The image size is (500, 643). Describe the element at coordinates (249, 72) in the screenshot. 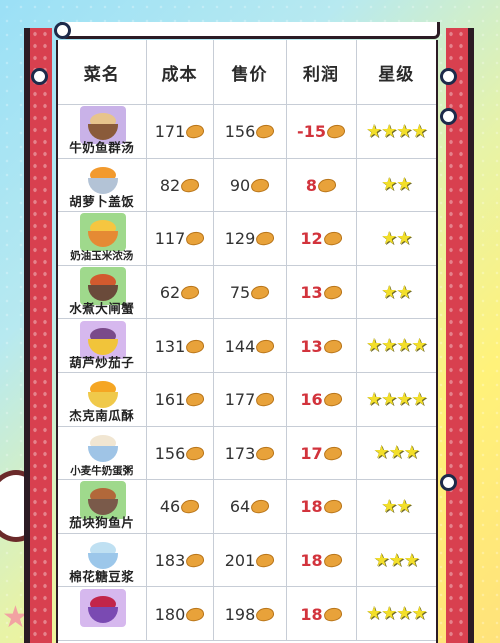

I see `header-price: 售价` at that location.